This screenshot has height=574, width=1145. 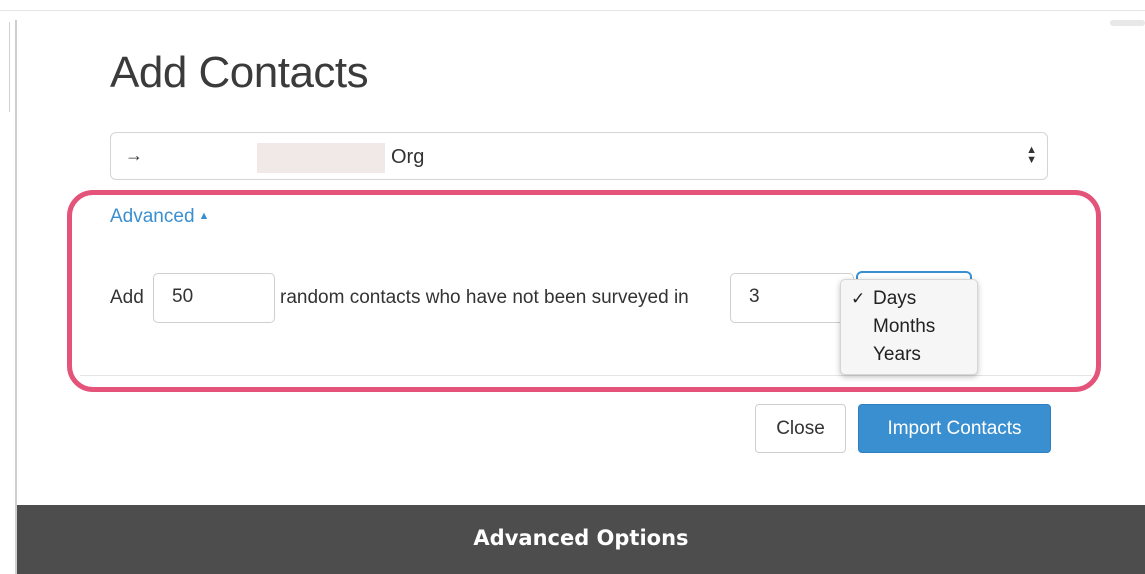 What do you see at coordinates (904, 327) in the screenshot?
I see `unit-option-months: Months` at bounding box center [904, 327].